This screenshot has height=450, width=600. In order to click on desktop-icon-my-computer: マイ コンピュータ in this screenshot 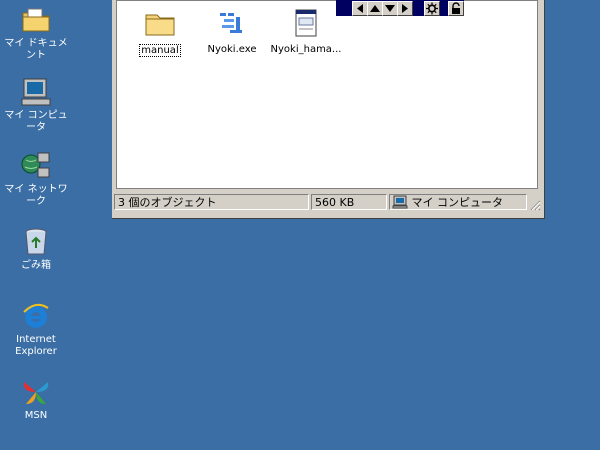, I will do `click(36, 105)`.